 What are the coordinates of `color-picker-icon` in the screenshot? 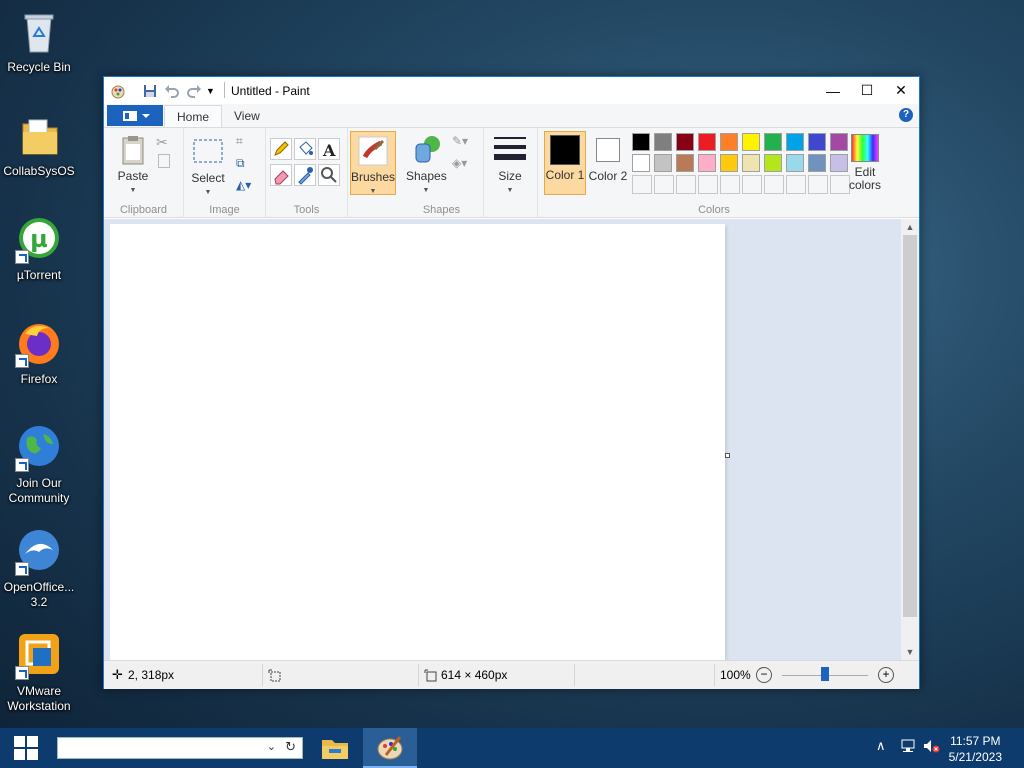 It's located at (305, 175).